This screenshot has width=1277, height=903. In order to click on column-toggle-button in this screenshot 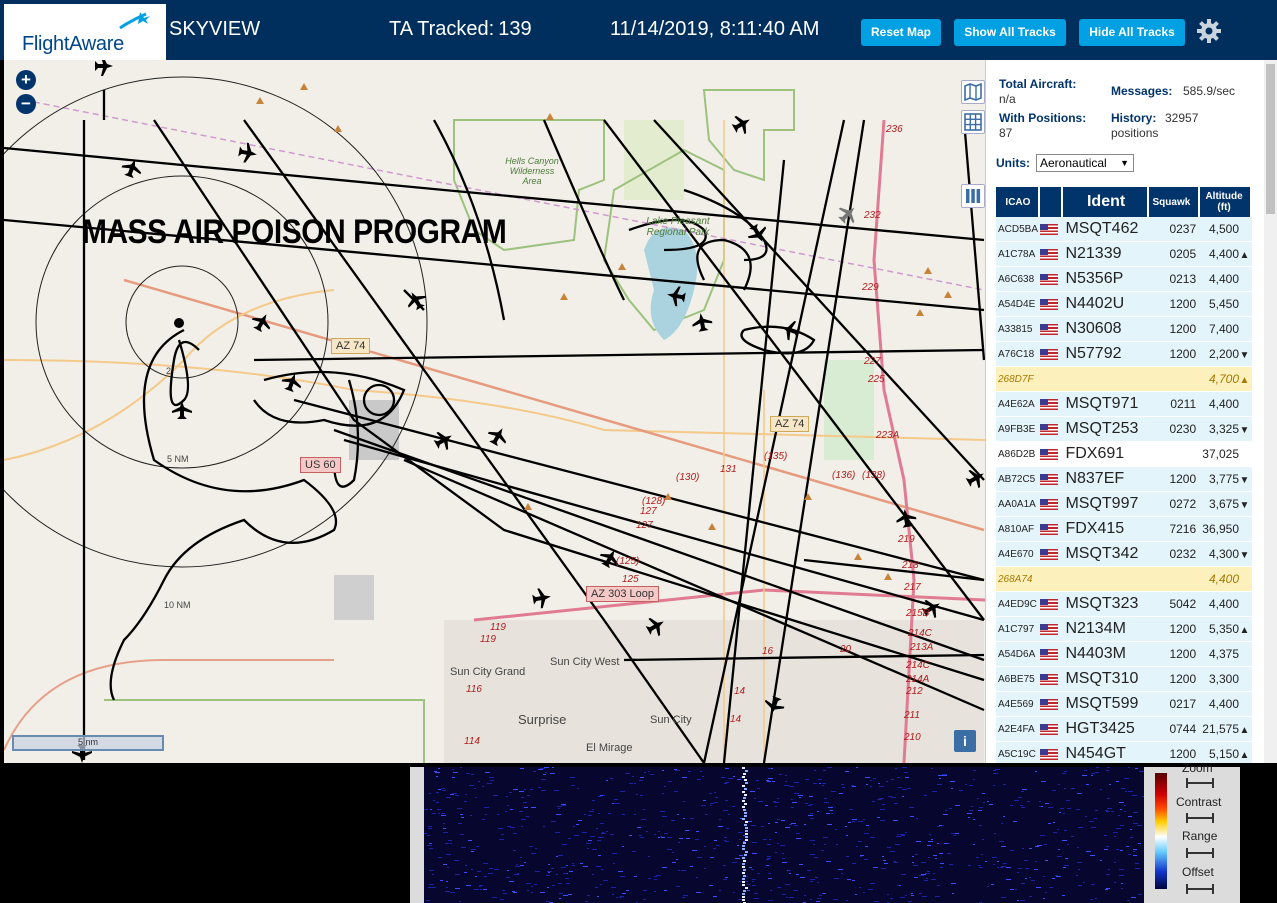, I will do `click(973, 196)`.